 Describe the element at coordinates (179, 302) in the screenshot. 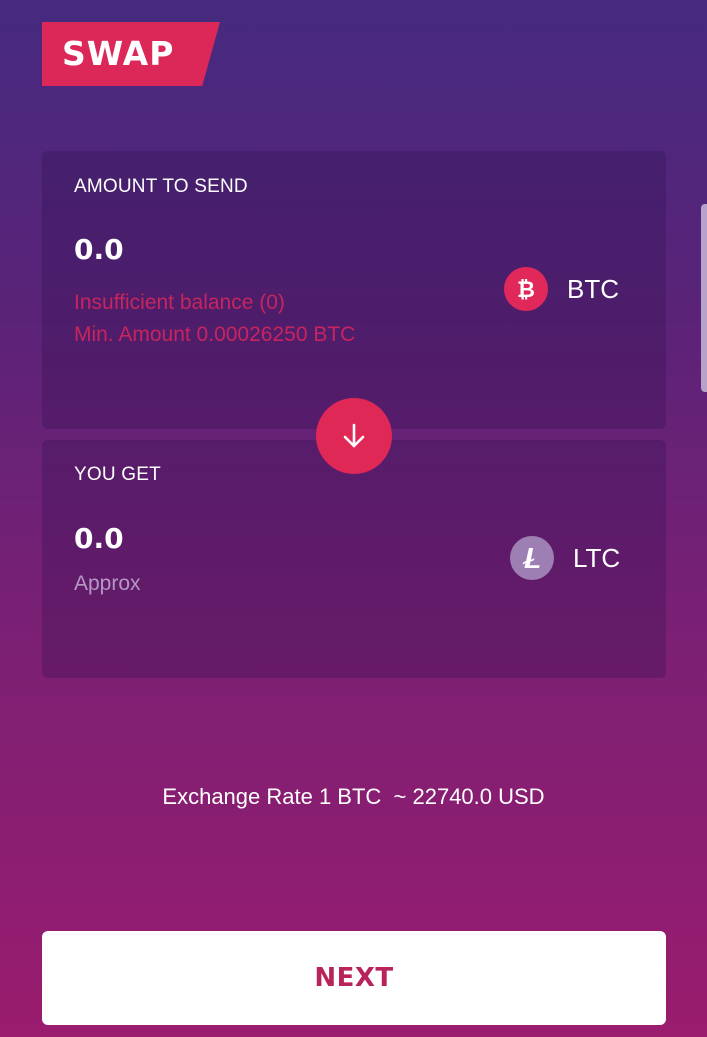

I see `insufficient-balance-error: Insufficient balance (0)` at that location.